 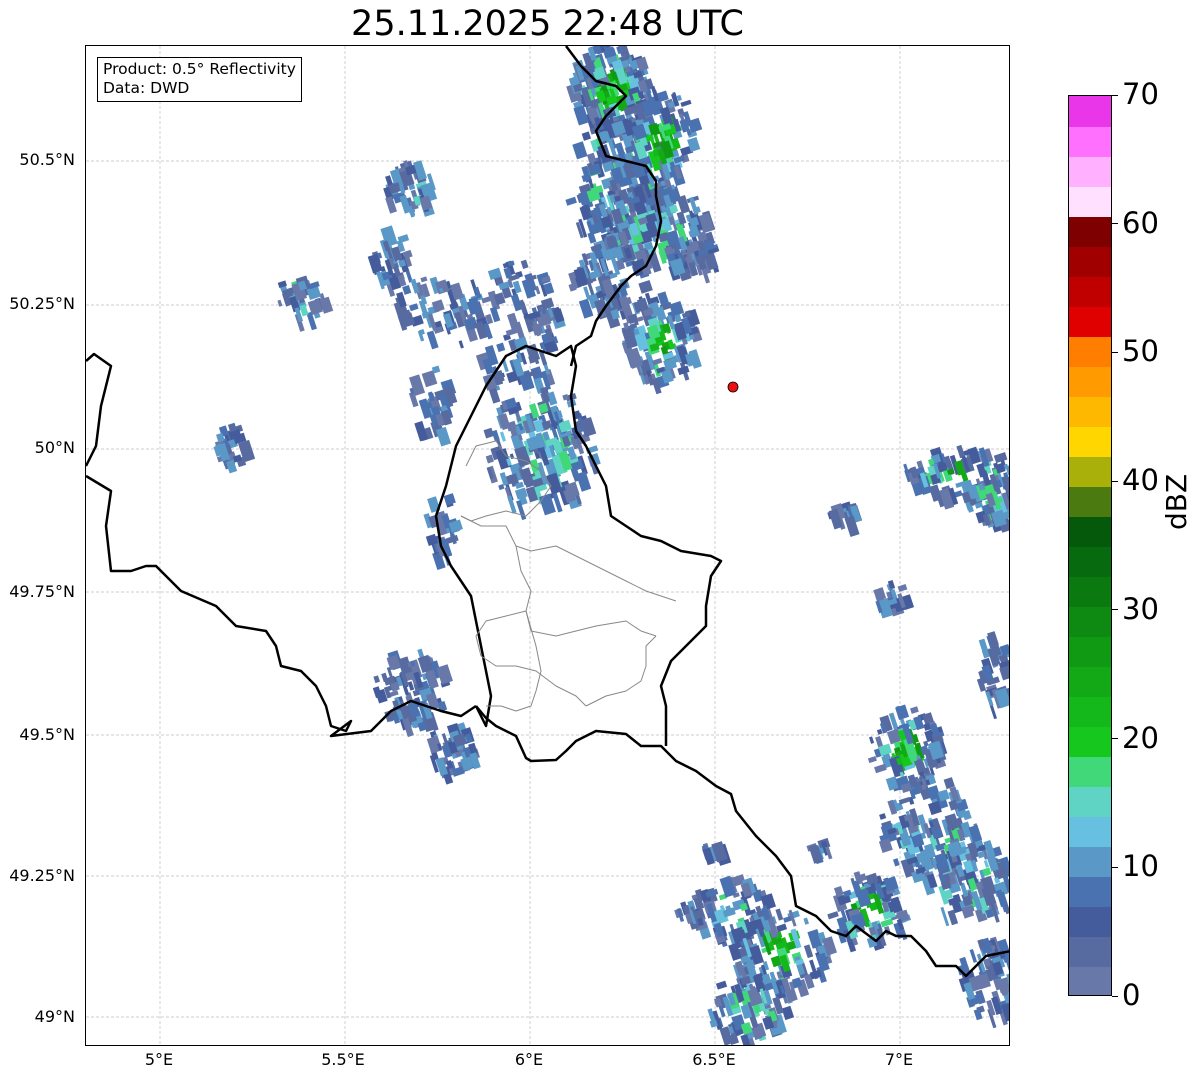 I want to click on colorbar-tick-label: 0, so click(x=1131, y=995).